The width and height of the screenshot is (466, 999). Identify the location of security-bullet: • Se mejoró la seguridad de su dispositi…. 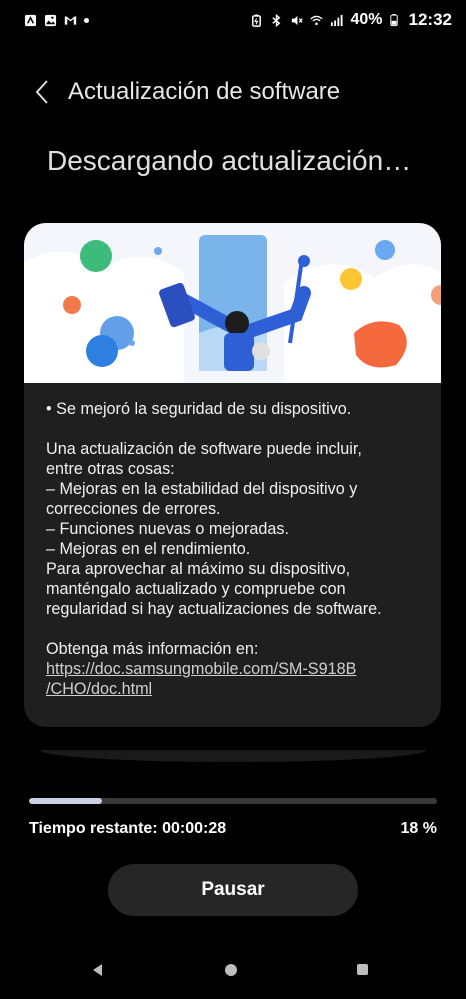
(199, 409).